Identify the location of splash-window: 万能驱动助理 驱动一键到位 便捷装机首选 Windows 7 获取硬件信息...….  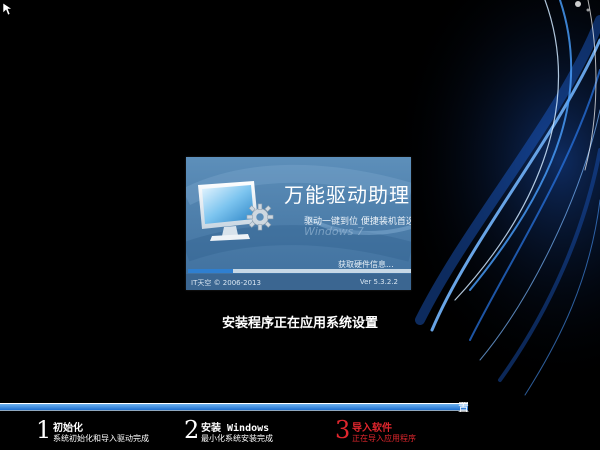
(298, 223).